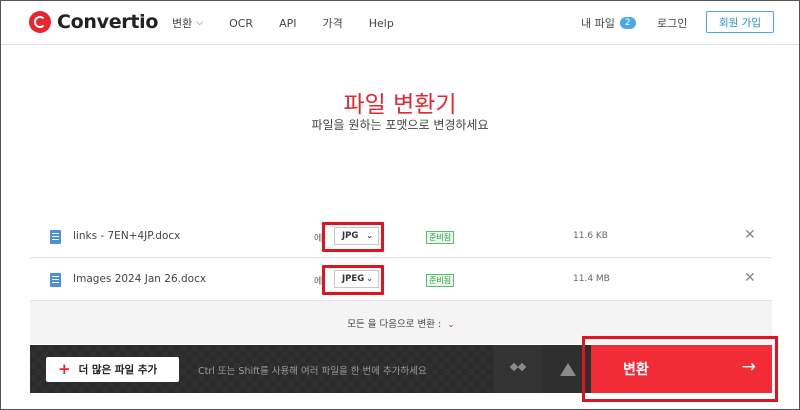 The image size is (800, 410). Describe the element at coordinates (627, 23) in the screenshot. I see `file-count-badge: 2` at that location.